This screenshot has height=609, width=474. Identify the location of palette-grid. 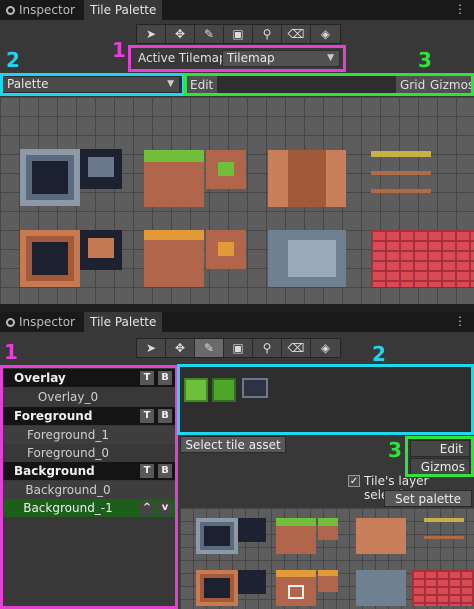
(327, 558).